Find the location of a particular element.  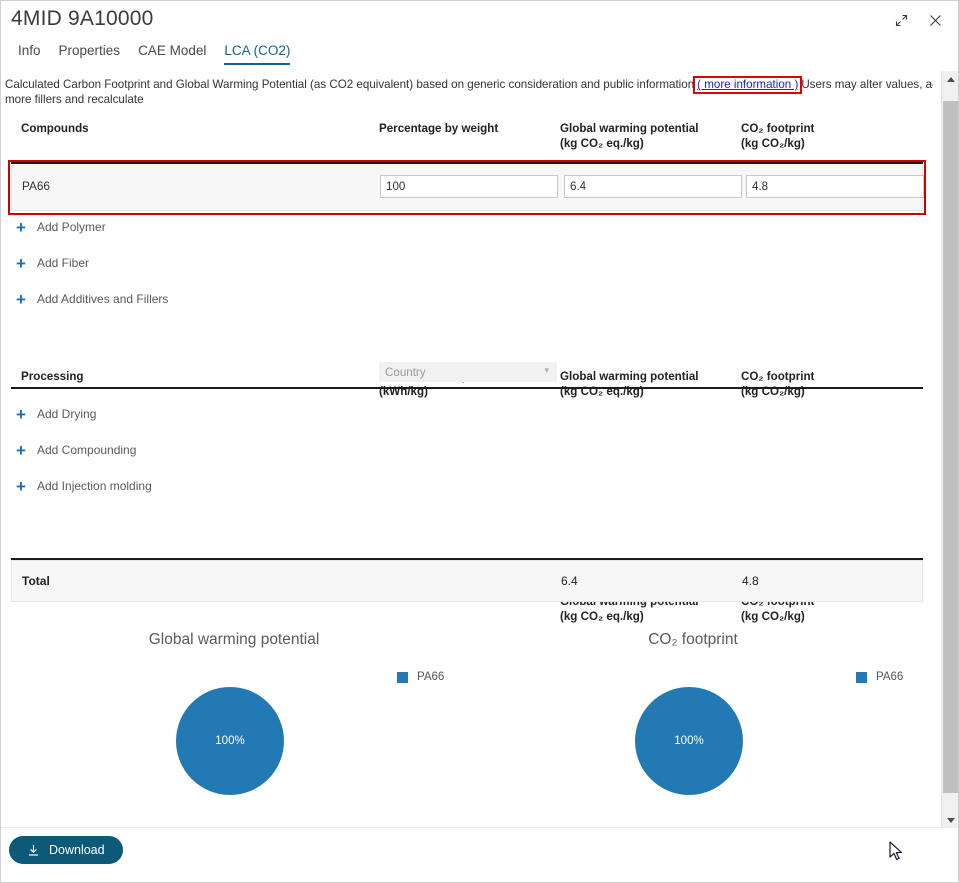

add-compounding-button: + Add Compounding is located at coordinates (75, 450).